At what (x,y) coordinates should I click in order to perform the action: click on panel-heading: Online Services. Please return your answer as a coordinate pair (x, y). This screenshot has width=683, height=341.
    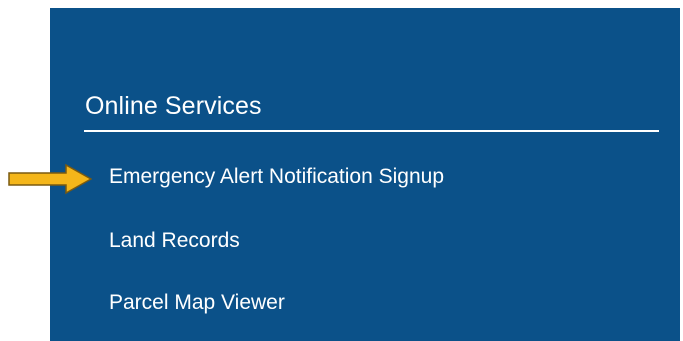
    Looking at the image, I should click on (173, 106).